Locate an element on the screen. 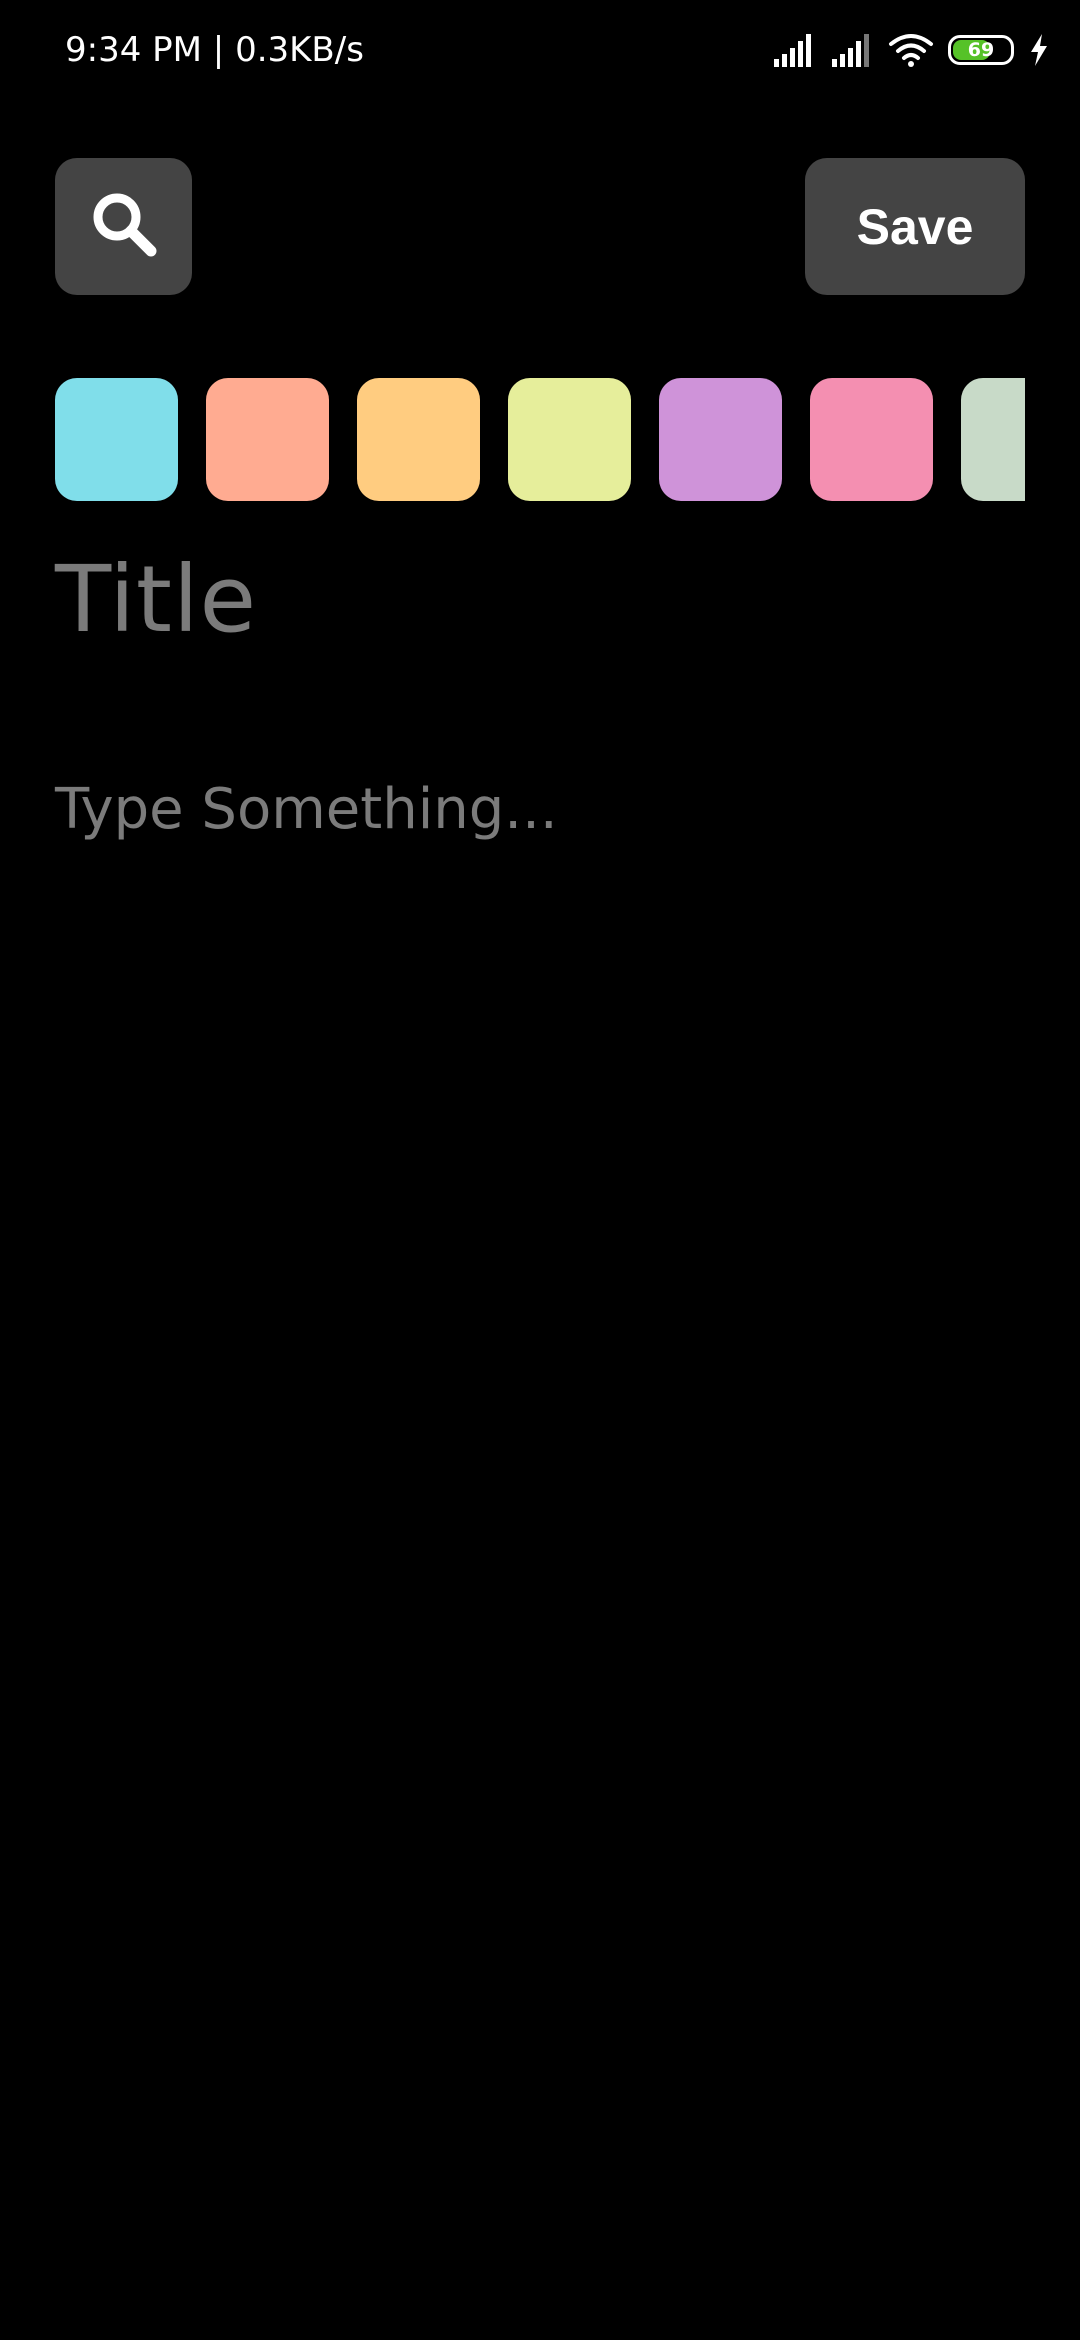 The width and height of the screenshot is (1080, 2340). search-button is located at coordinates (123, 226).